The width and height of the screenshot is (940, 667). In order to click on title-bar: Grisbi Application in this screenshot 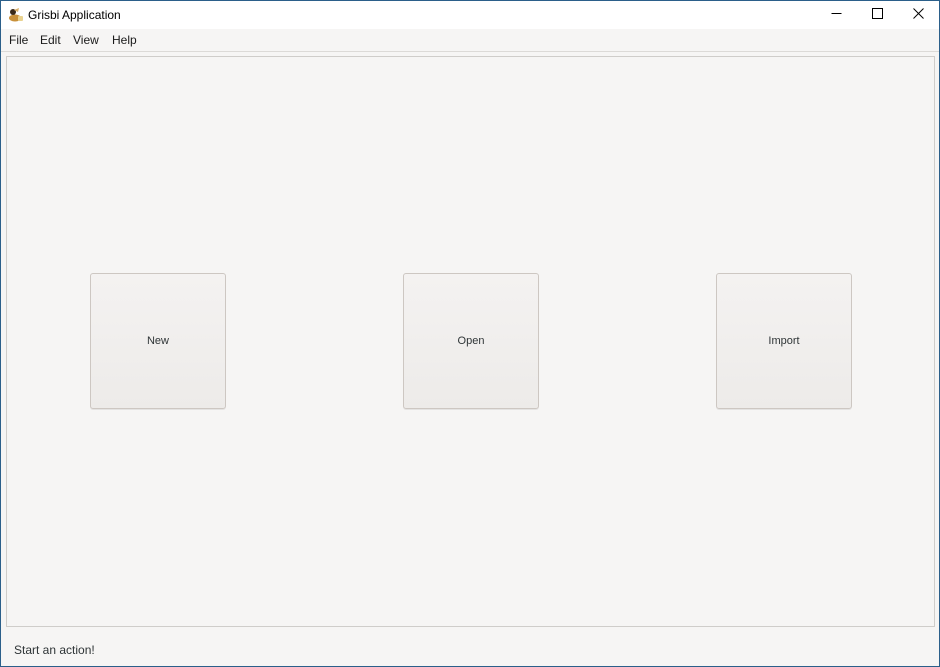, I will do `click(470, 15)`.